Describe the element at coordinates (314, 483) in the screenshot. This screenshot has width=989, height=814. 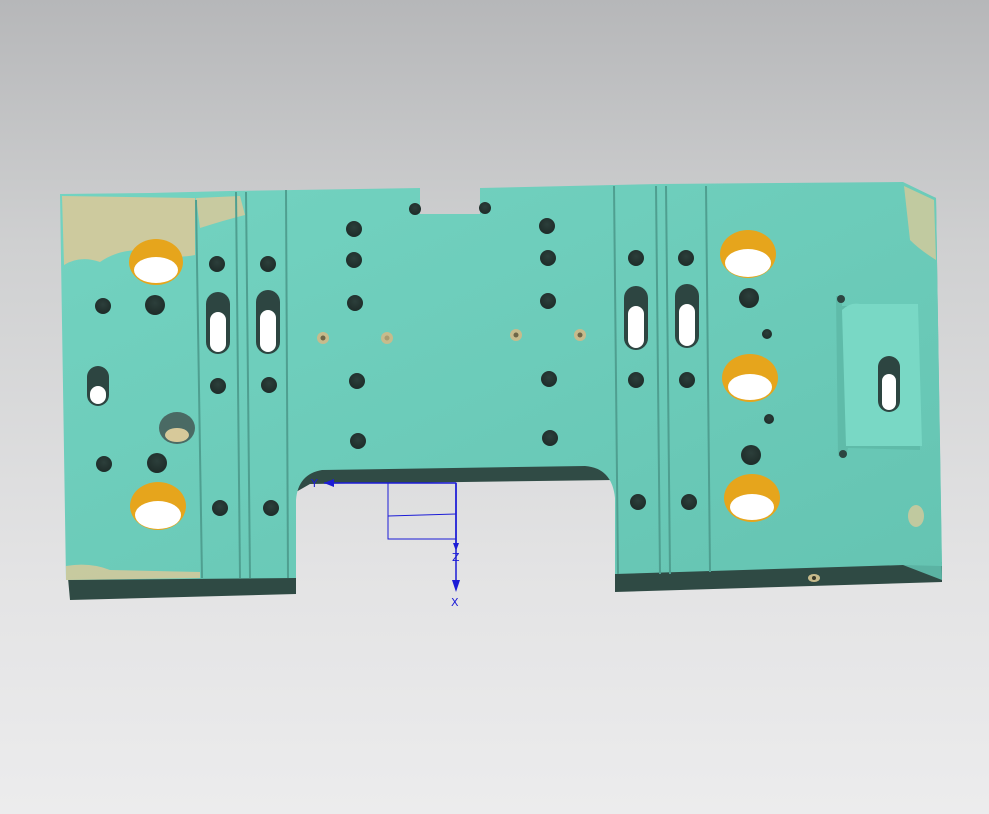
I see `csys-y-label: Y` at that location.